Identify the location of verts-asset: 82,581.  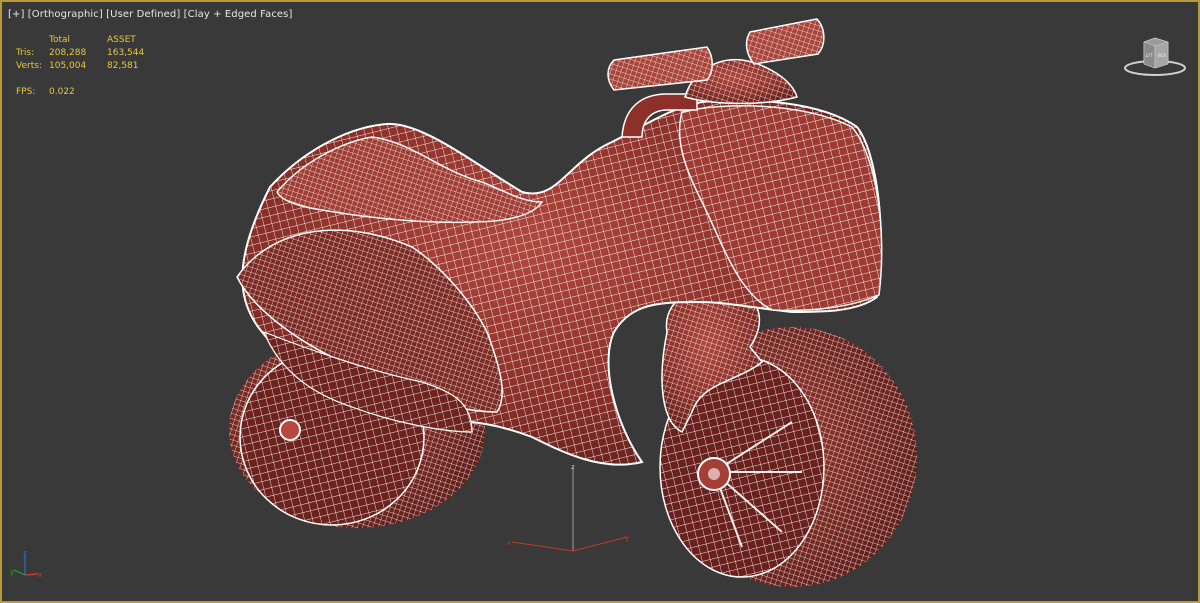
(123, 66).